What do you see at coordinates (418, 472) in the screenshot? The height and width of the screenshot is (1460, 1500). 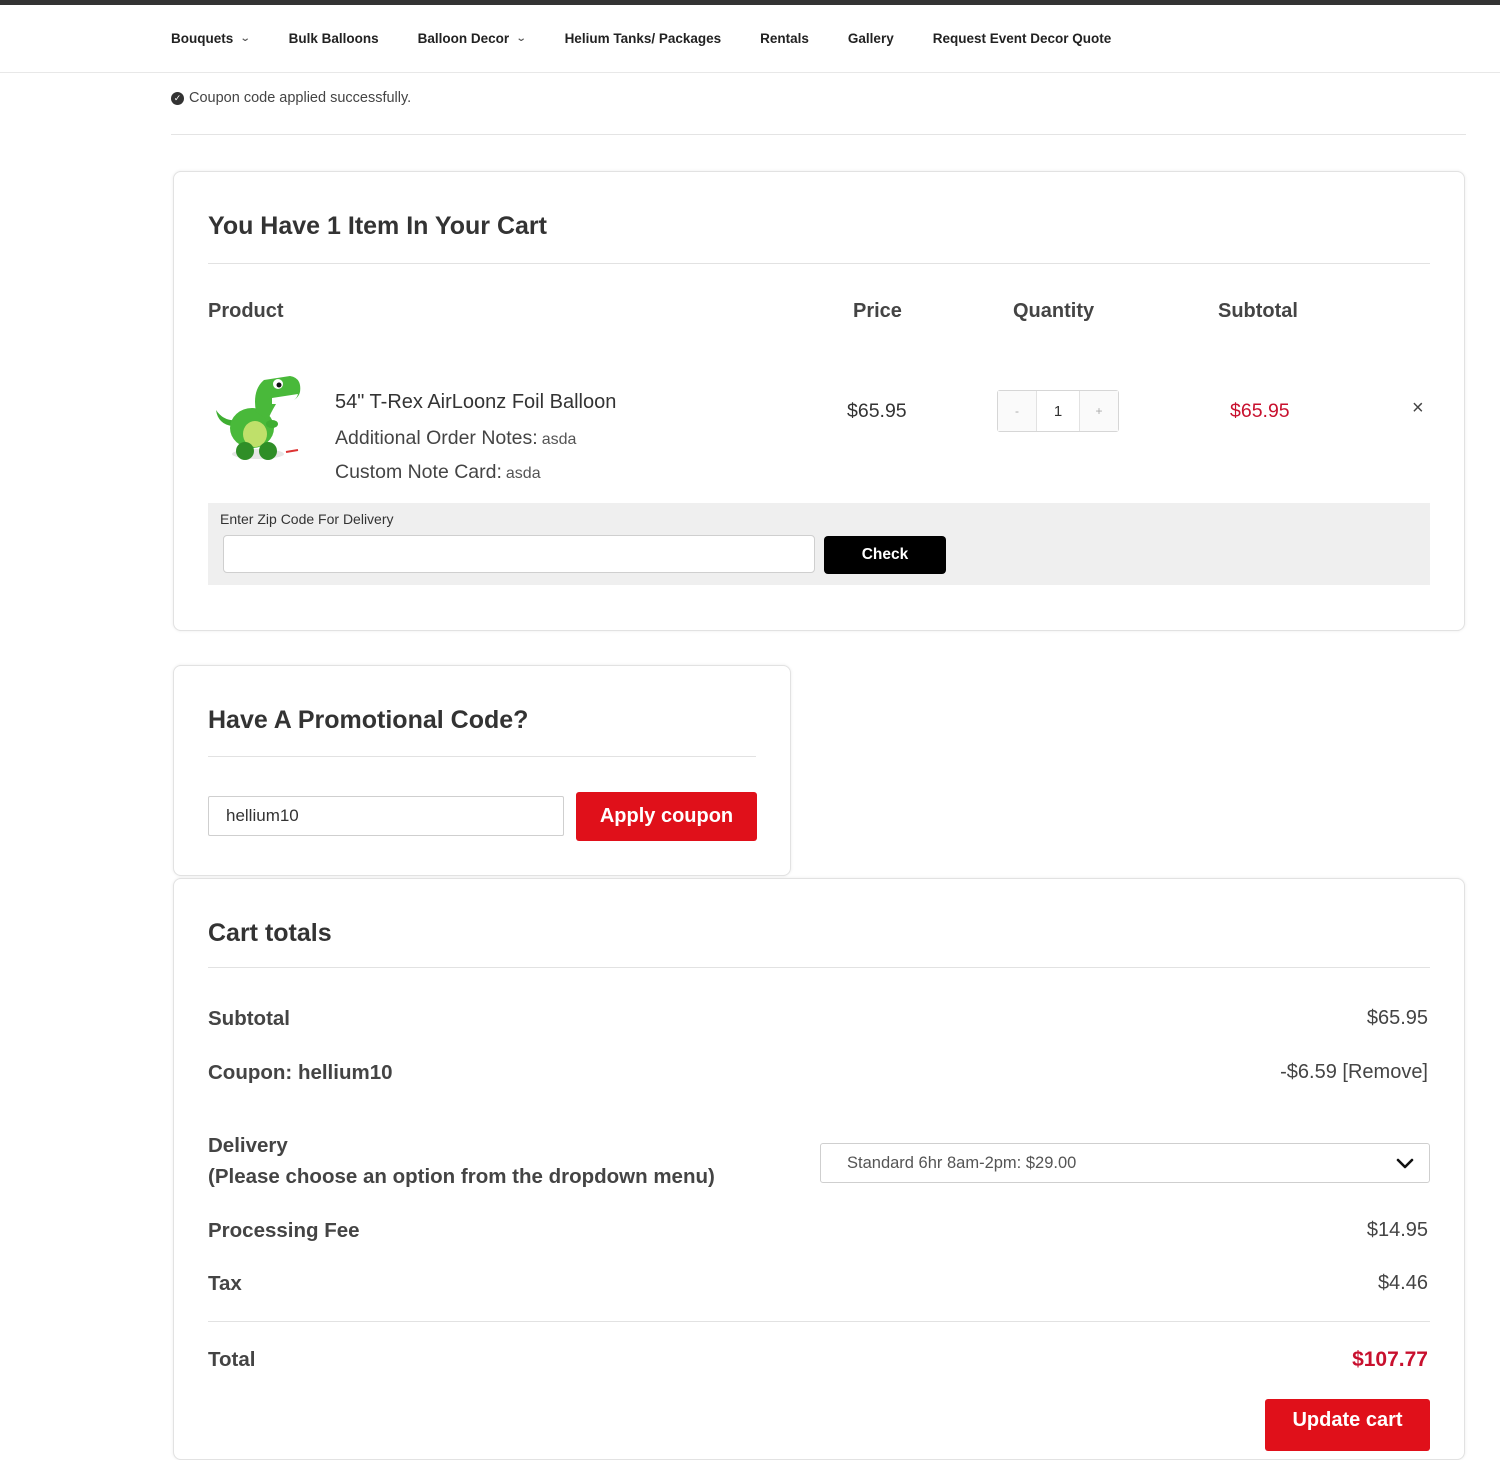 I see `note-card-label: Custom Note Card:` at bounding box center [418, 472].